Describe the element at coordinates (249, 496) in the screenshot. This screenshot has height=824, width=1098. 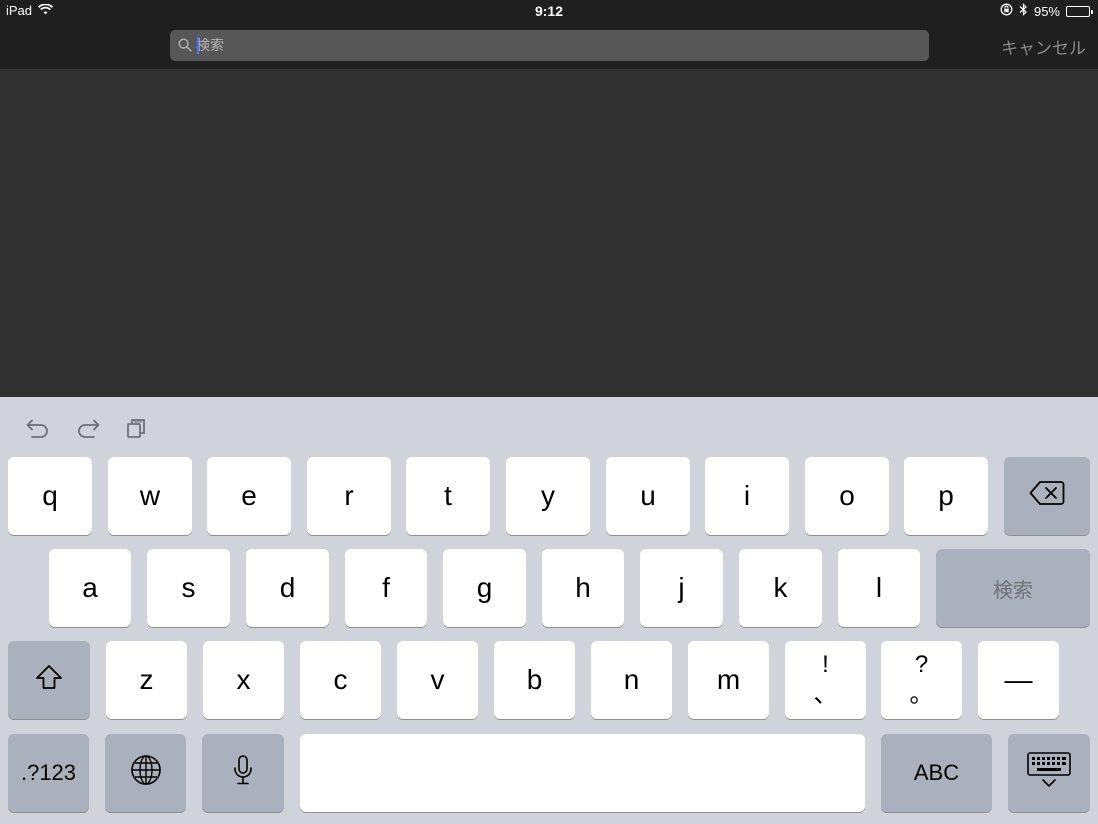
I see `key-e: e` at that location.